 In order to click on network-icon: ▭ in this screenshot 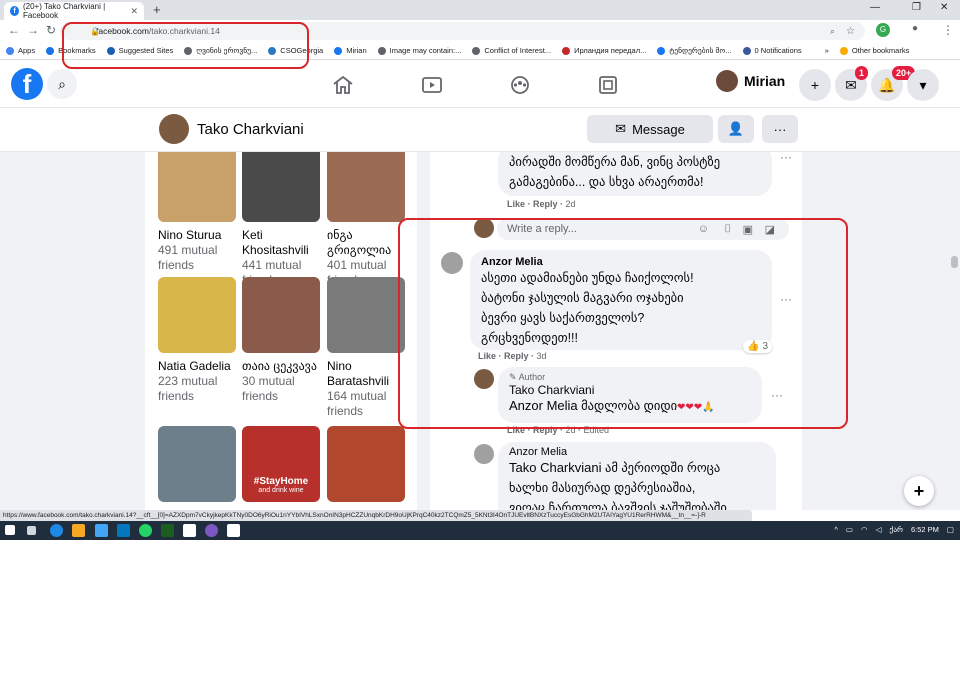, I will do `click(849, 529)`.